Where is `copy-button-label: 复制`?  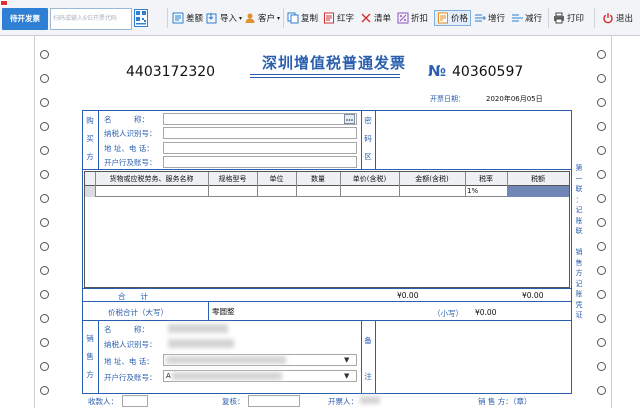 copy-button-label: 复制 is located at coordinates (310, 19).